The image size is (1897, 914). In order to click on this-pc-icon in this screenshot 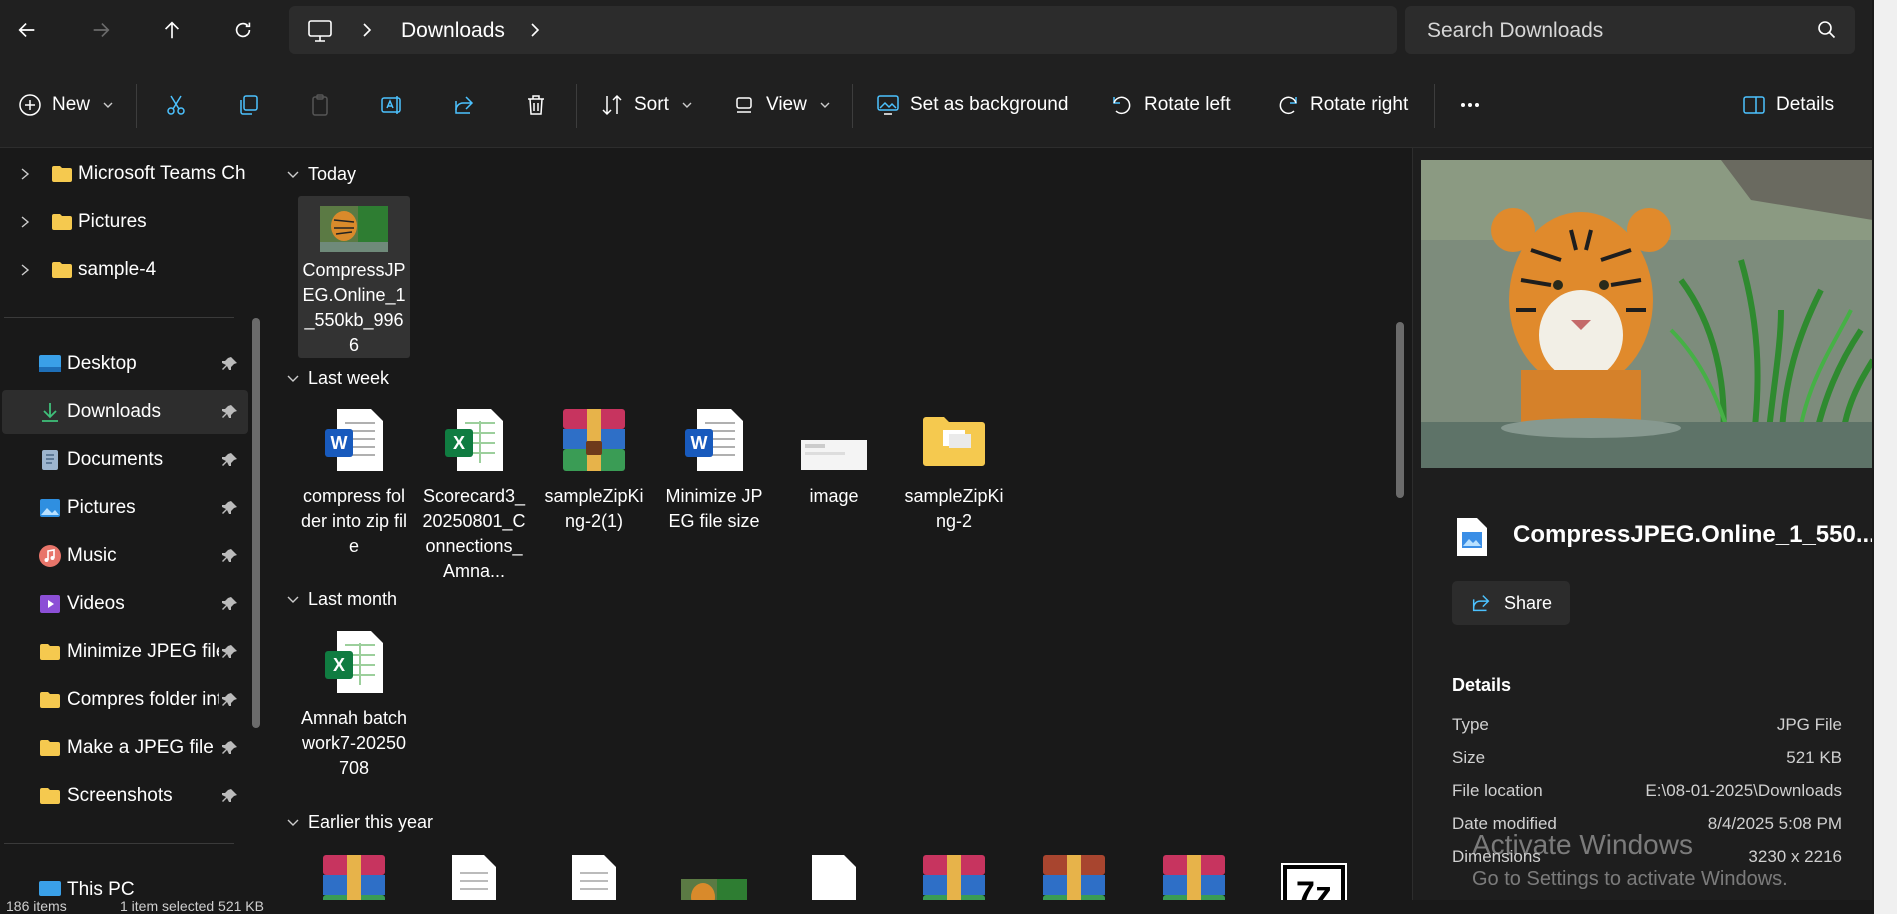, I will do `click(50, 888)`.